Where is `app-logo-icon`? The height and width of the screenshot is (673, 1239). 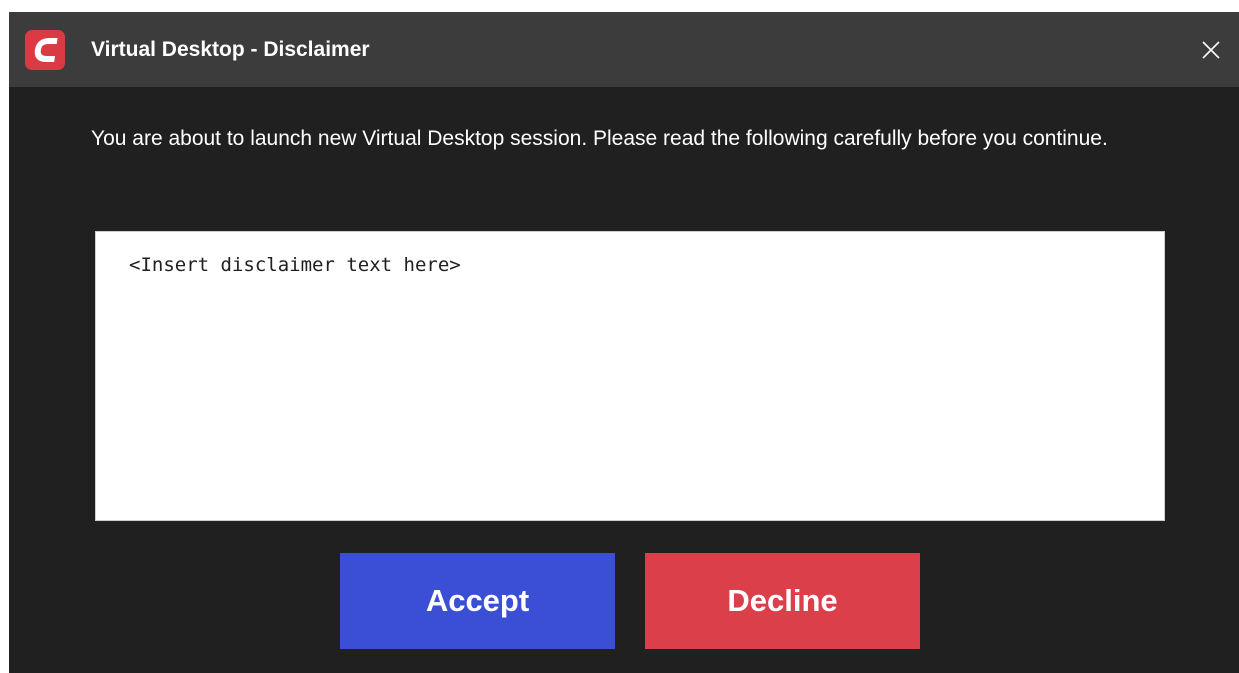
app-logo-icon is located at coordinates (45, 50).